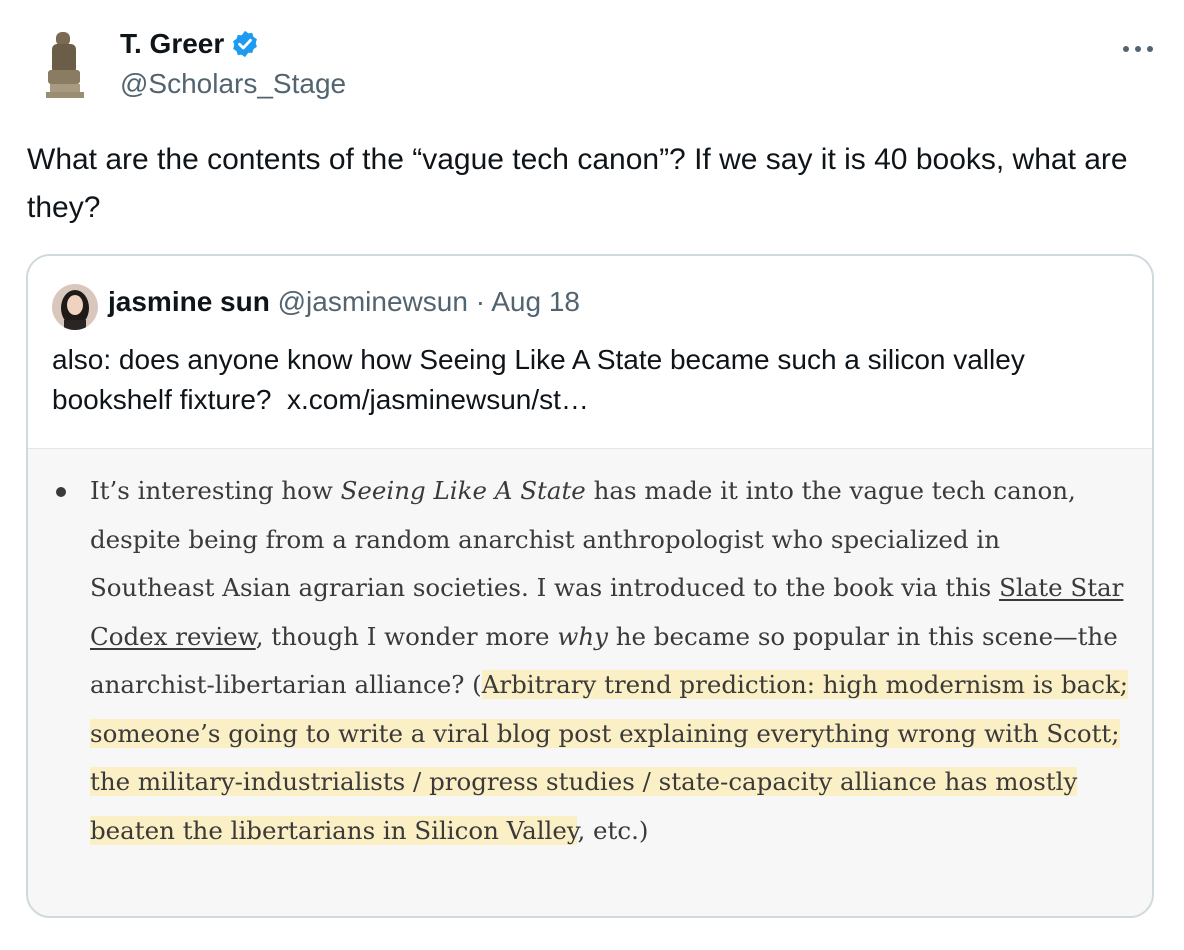 Image resolution: width=1184 pixels, height=950 pixels. Describe the element at coordinates (189, 301) in the screenshot. I see `quote-author-name: jasmine sun` at that location.